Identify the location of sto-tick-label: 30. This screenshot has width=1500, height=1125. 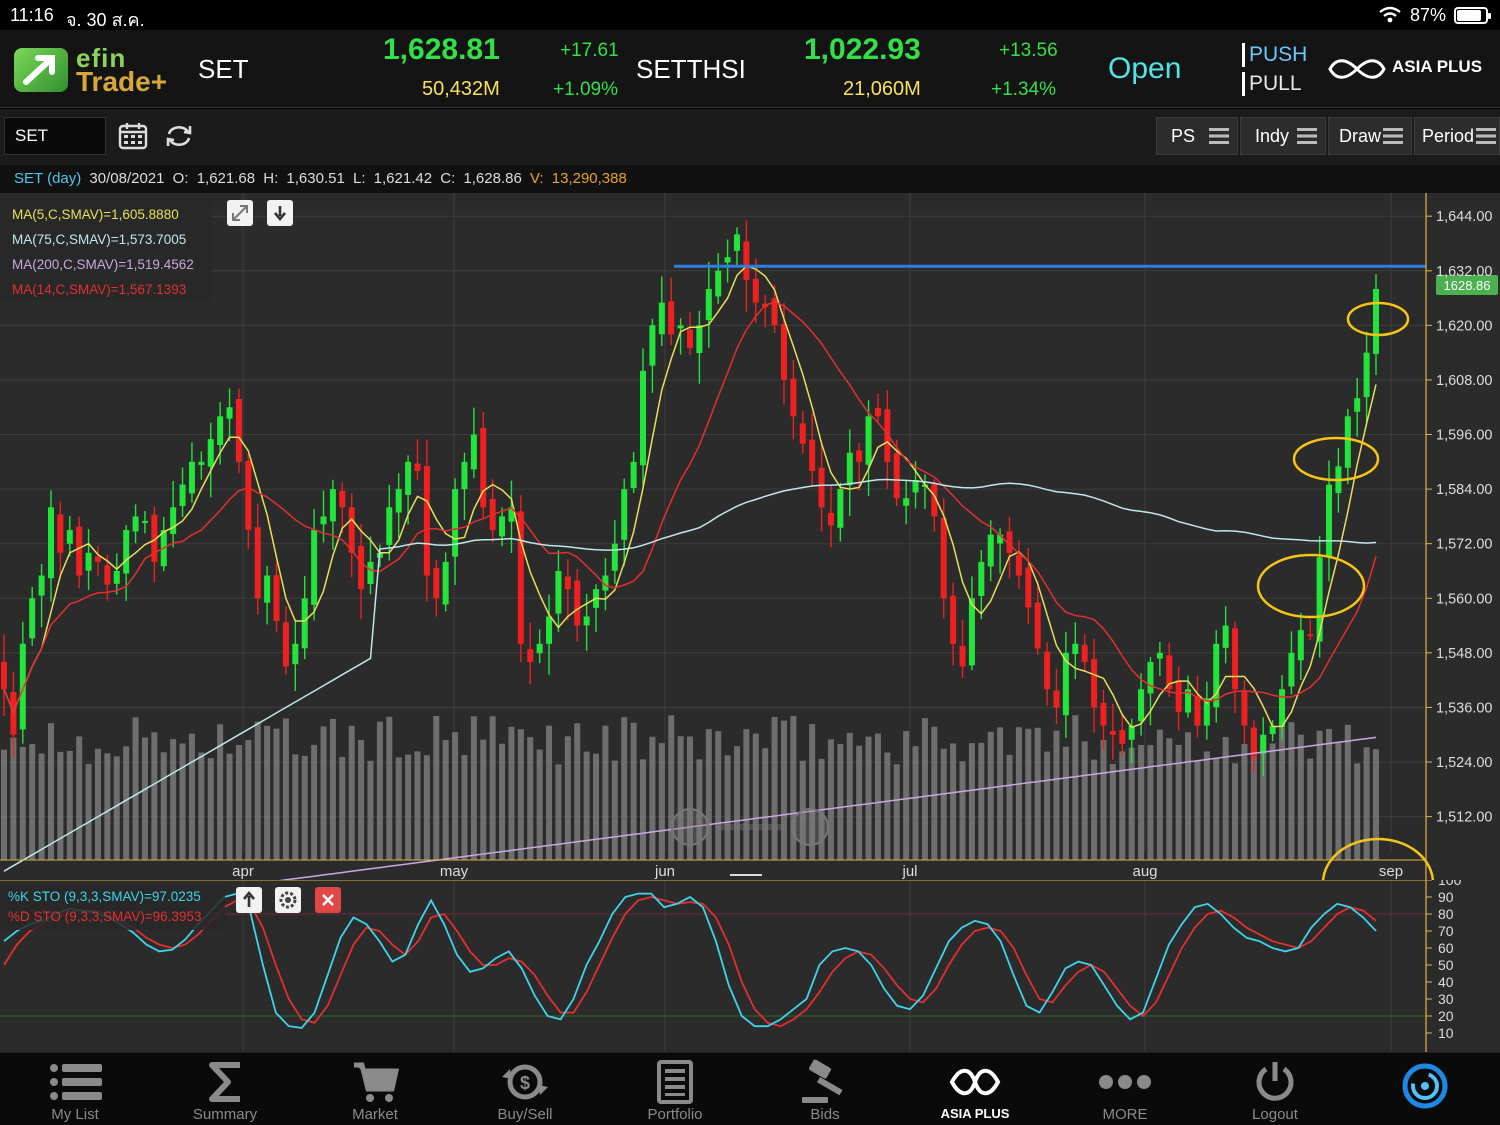
(1446, 999).